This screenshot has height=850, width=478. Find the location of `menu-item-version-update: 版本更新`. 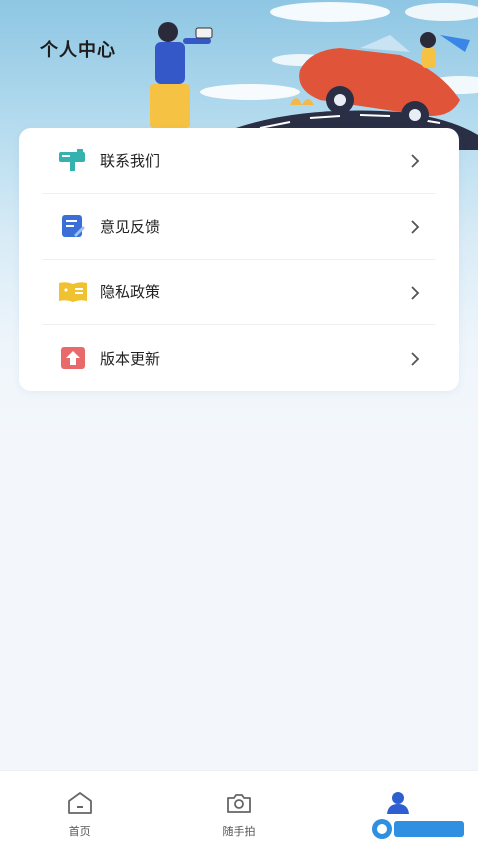

menu-item-version-update: 版本更新 is located at coordinates (239, 358).